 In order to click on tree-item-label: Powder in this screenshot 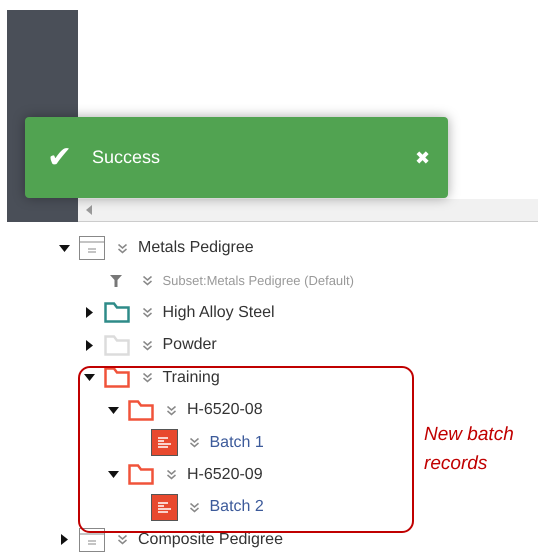, I will do `click(189, 345)`.